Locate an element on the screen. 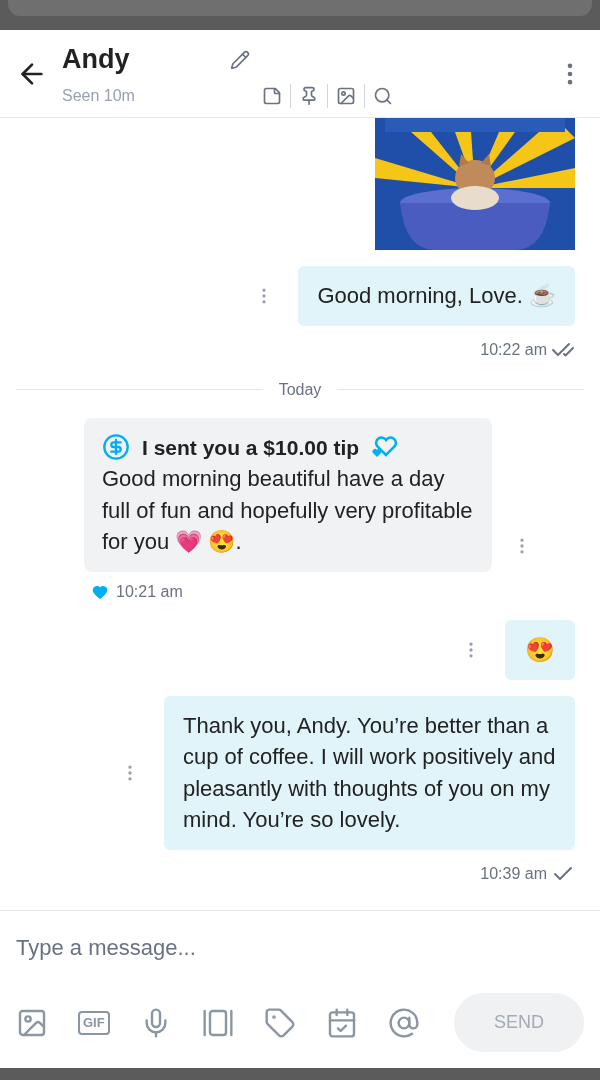  tip-title: I sent you a $10.00 tip is located at coordinates (251, 447).